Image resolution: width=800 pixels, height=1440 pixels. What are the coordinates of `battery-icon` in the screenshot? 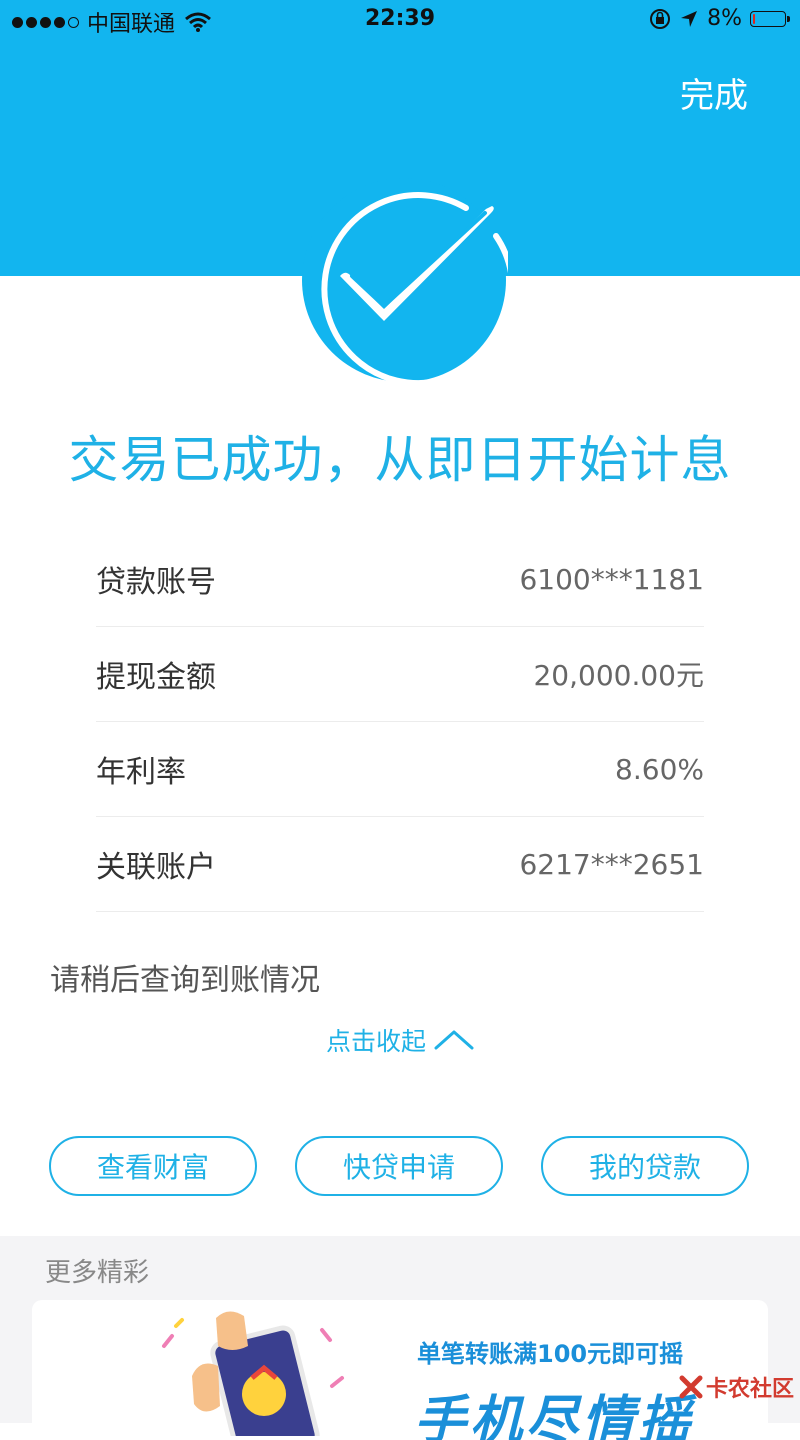 It's located at (770, 18).